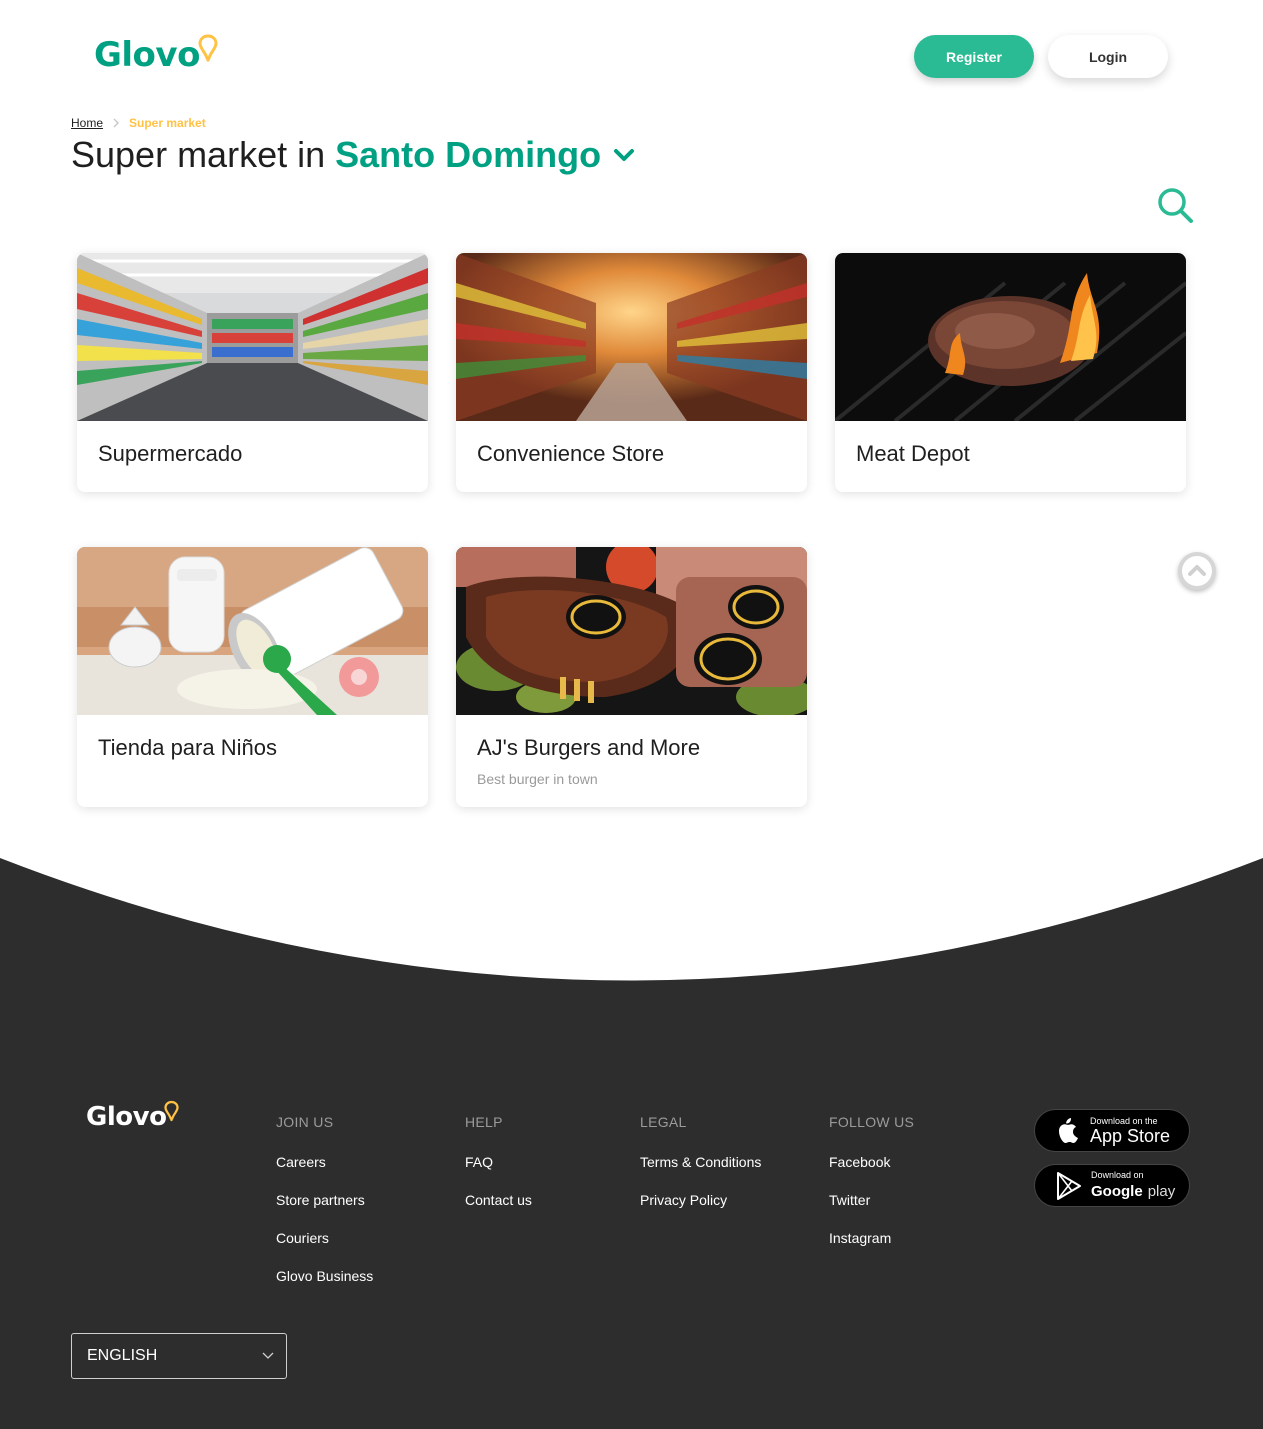 The image size is (1263, 1429). Describe the element at coordinates (484, 1122) in the screenshot. I see `footer-heading: HELP` at that location.